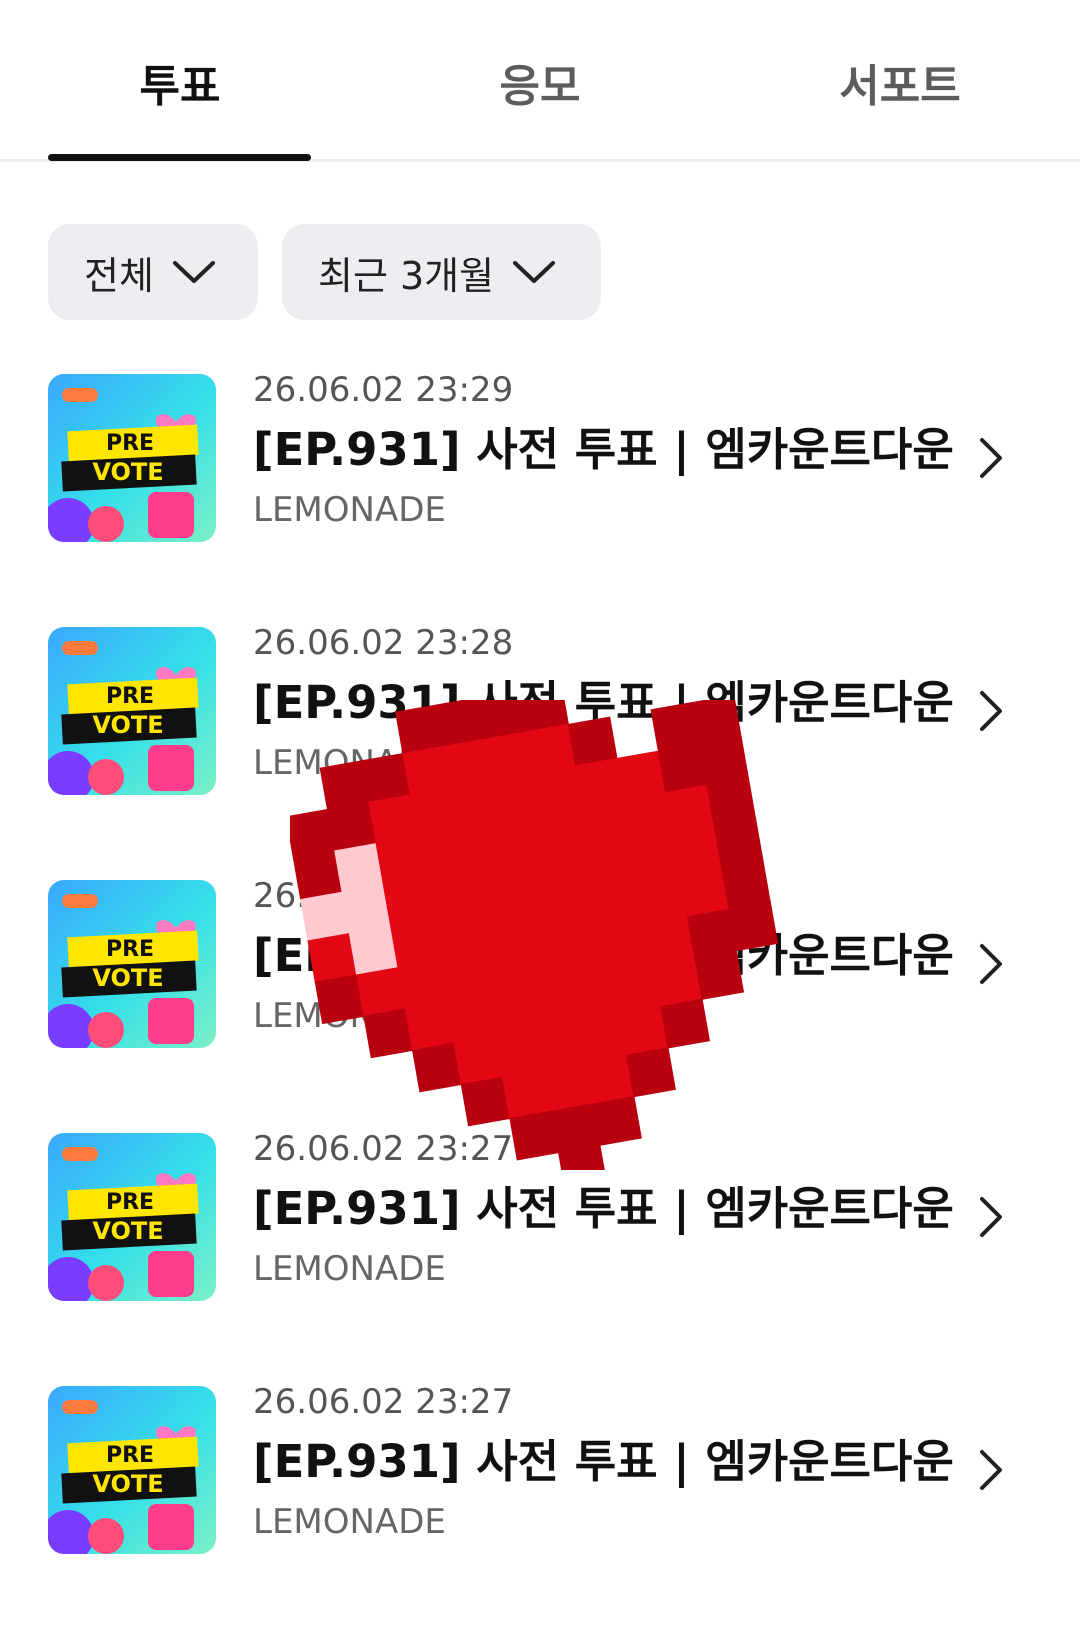 Image resolution: width=1080 pixels, height=1634 pixels. I want to click on period-filter-dropdown: 최근 3개월, so click(441, 272).